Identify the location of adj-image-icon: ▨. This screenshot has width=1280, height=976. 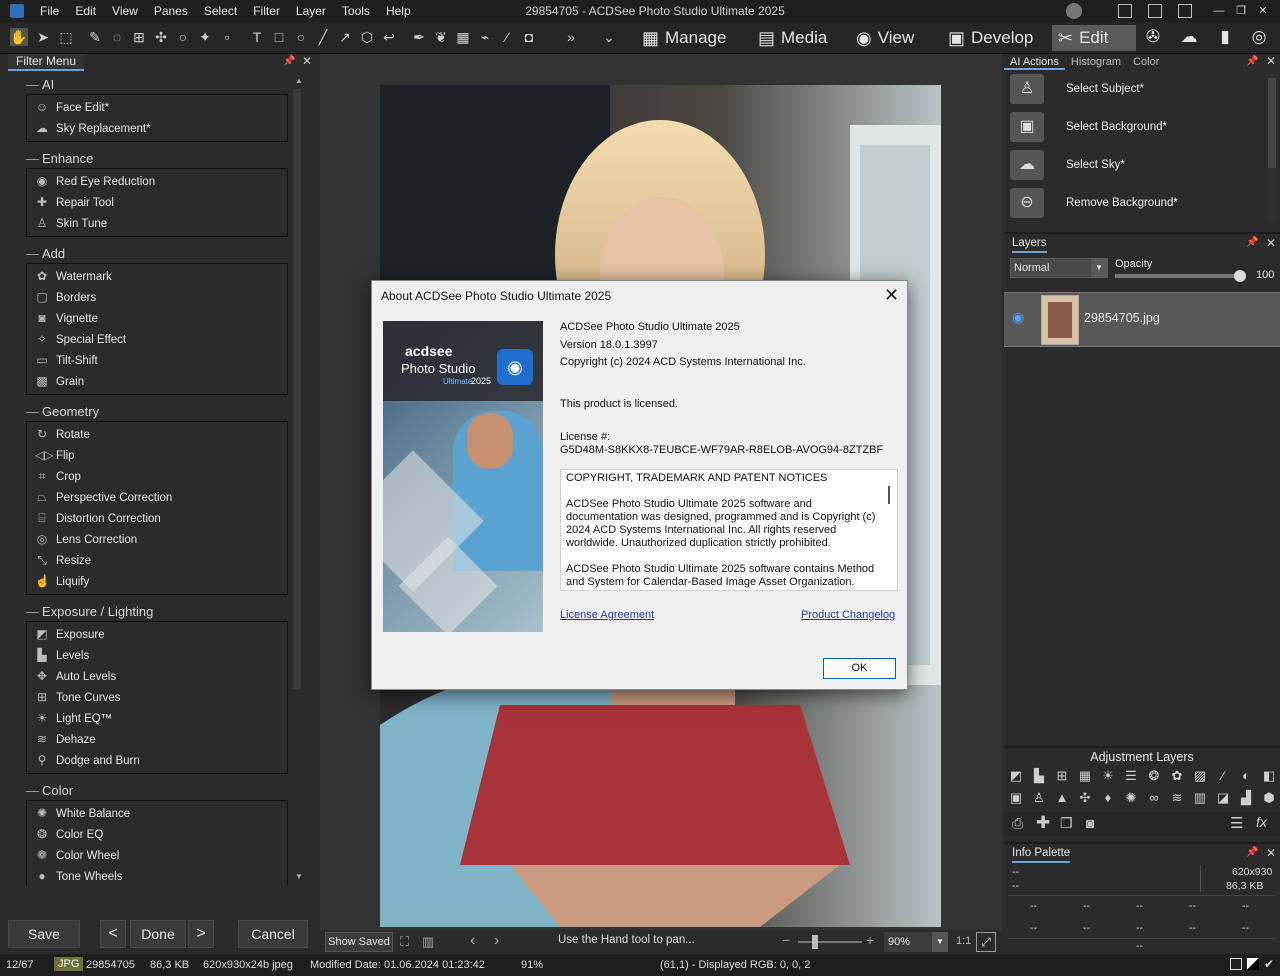
(1200, 776).